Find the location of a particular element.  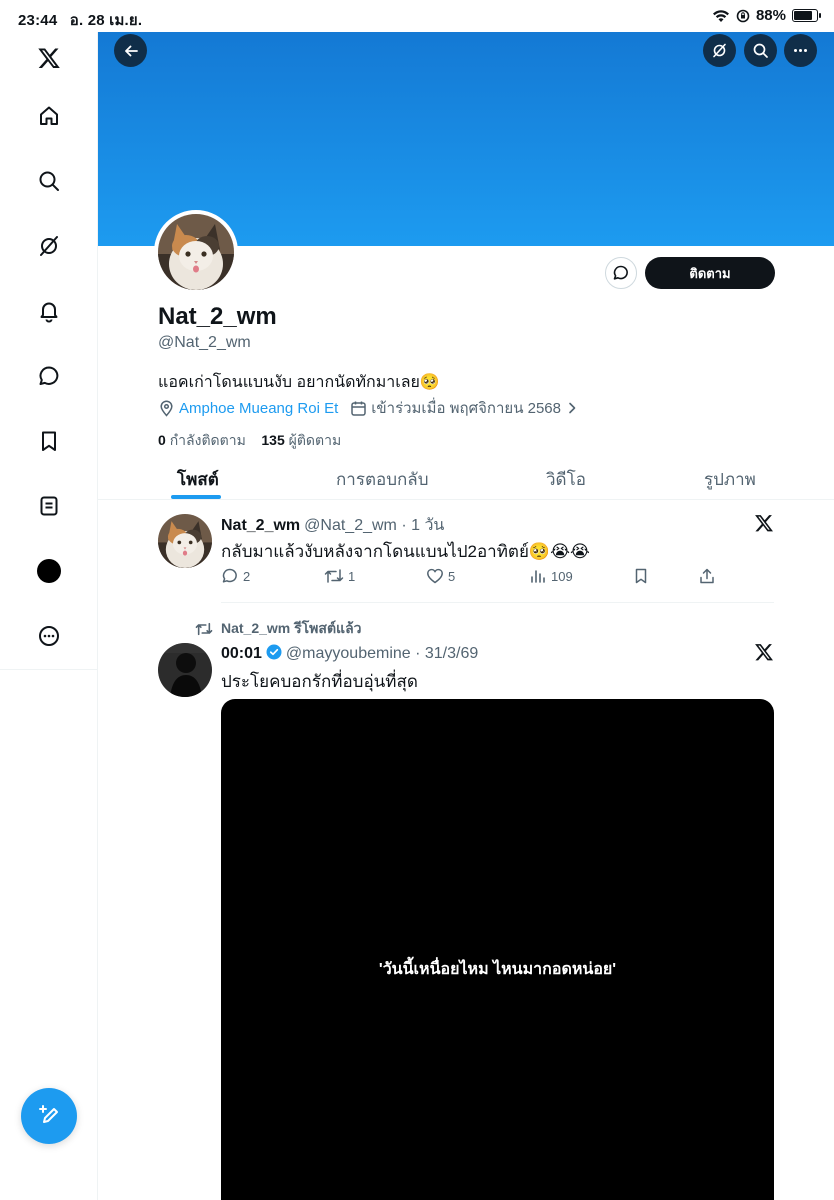

more-horizontal-icon is located at coordinates (800, 50).